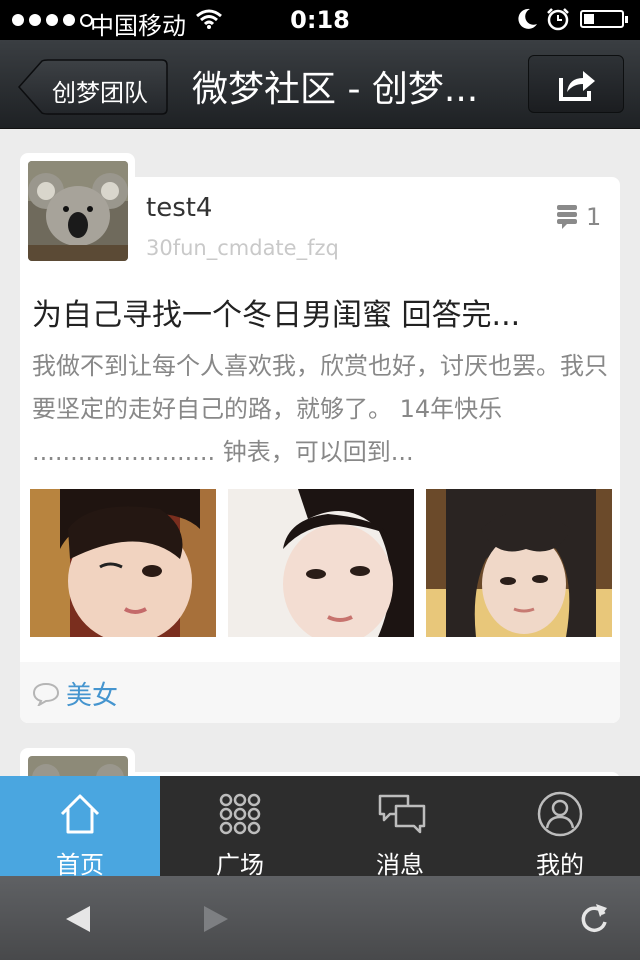 This screenshot has width=640, height=960. I want to click on share-button, so click(576, 84).